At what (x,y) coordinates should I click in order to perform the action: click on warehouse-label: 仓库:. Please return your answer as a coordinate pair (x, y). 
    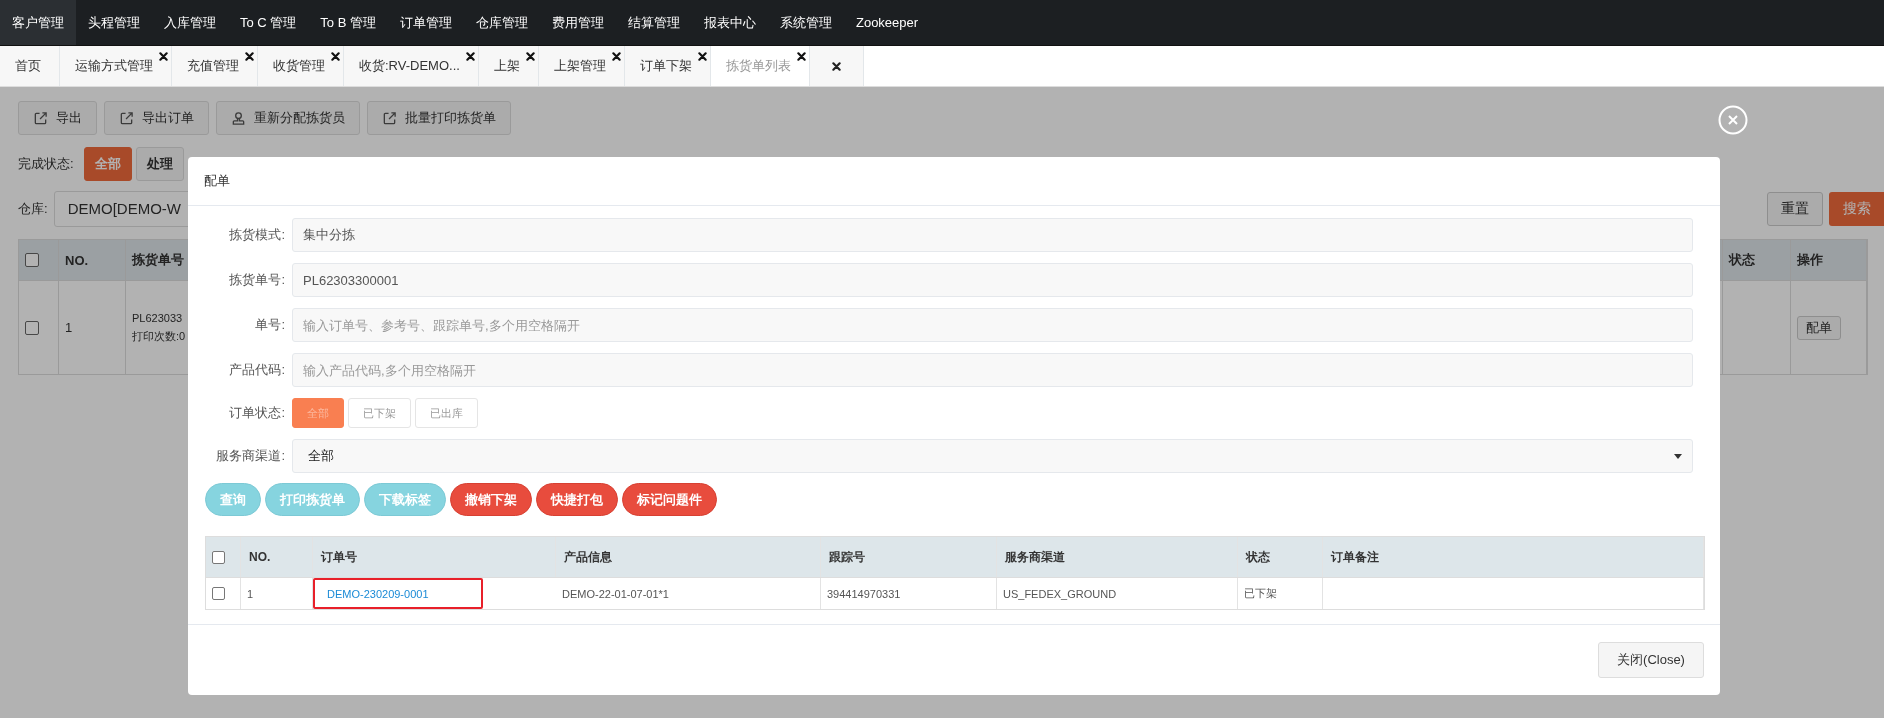
    Looking at the image, I should click on (33, 209).